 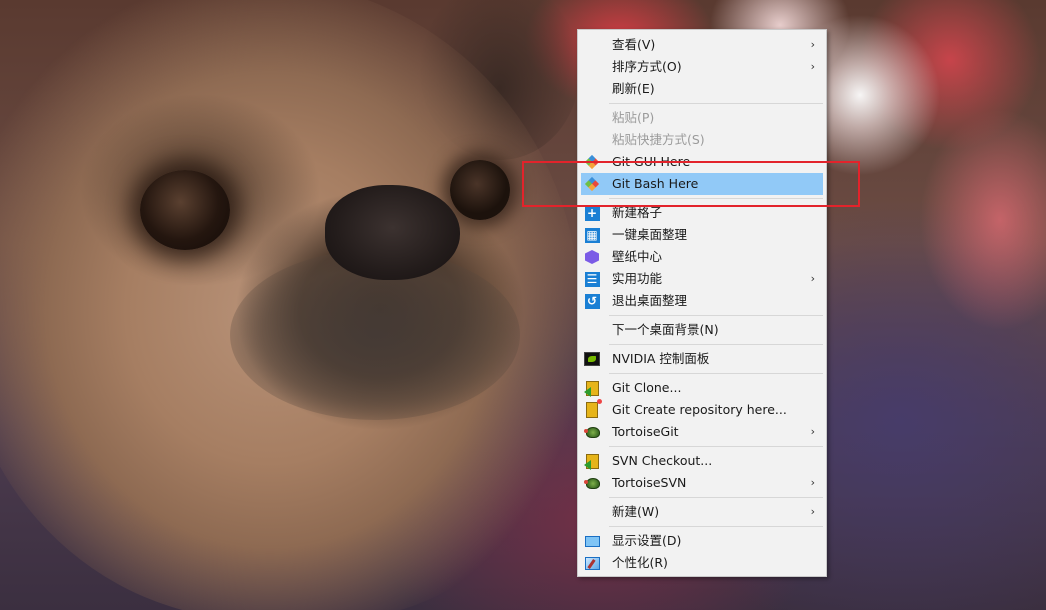 What do you see at coordinates (592, 235) in the screenshot?
I see `desktop-organize-icon: ▦` at bounding box center [592, 235].